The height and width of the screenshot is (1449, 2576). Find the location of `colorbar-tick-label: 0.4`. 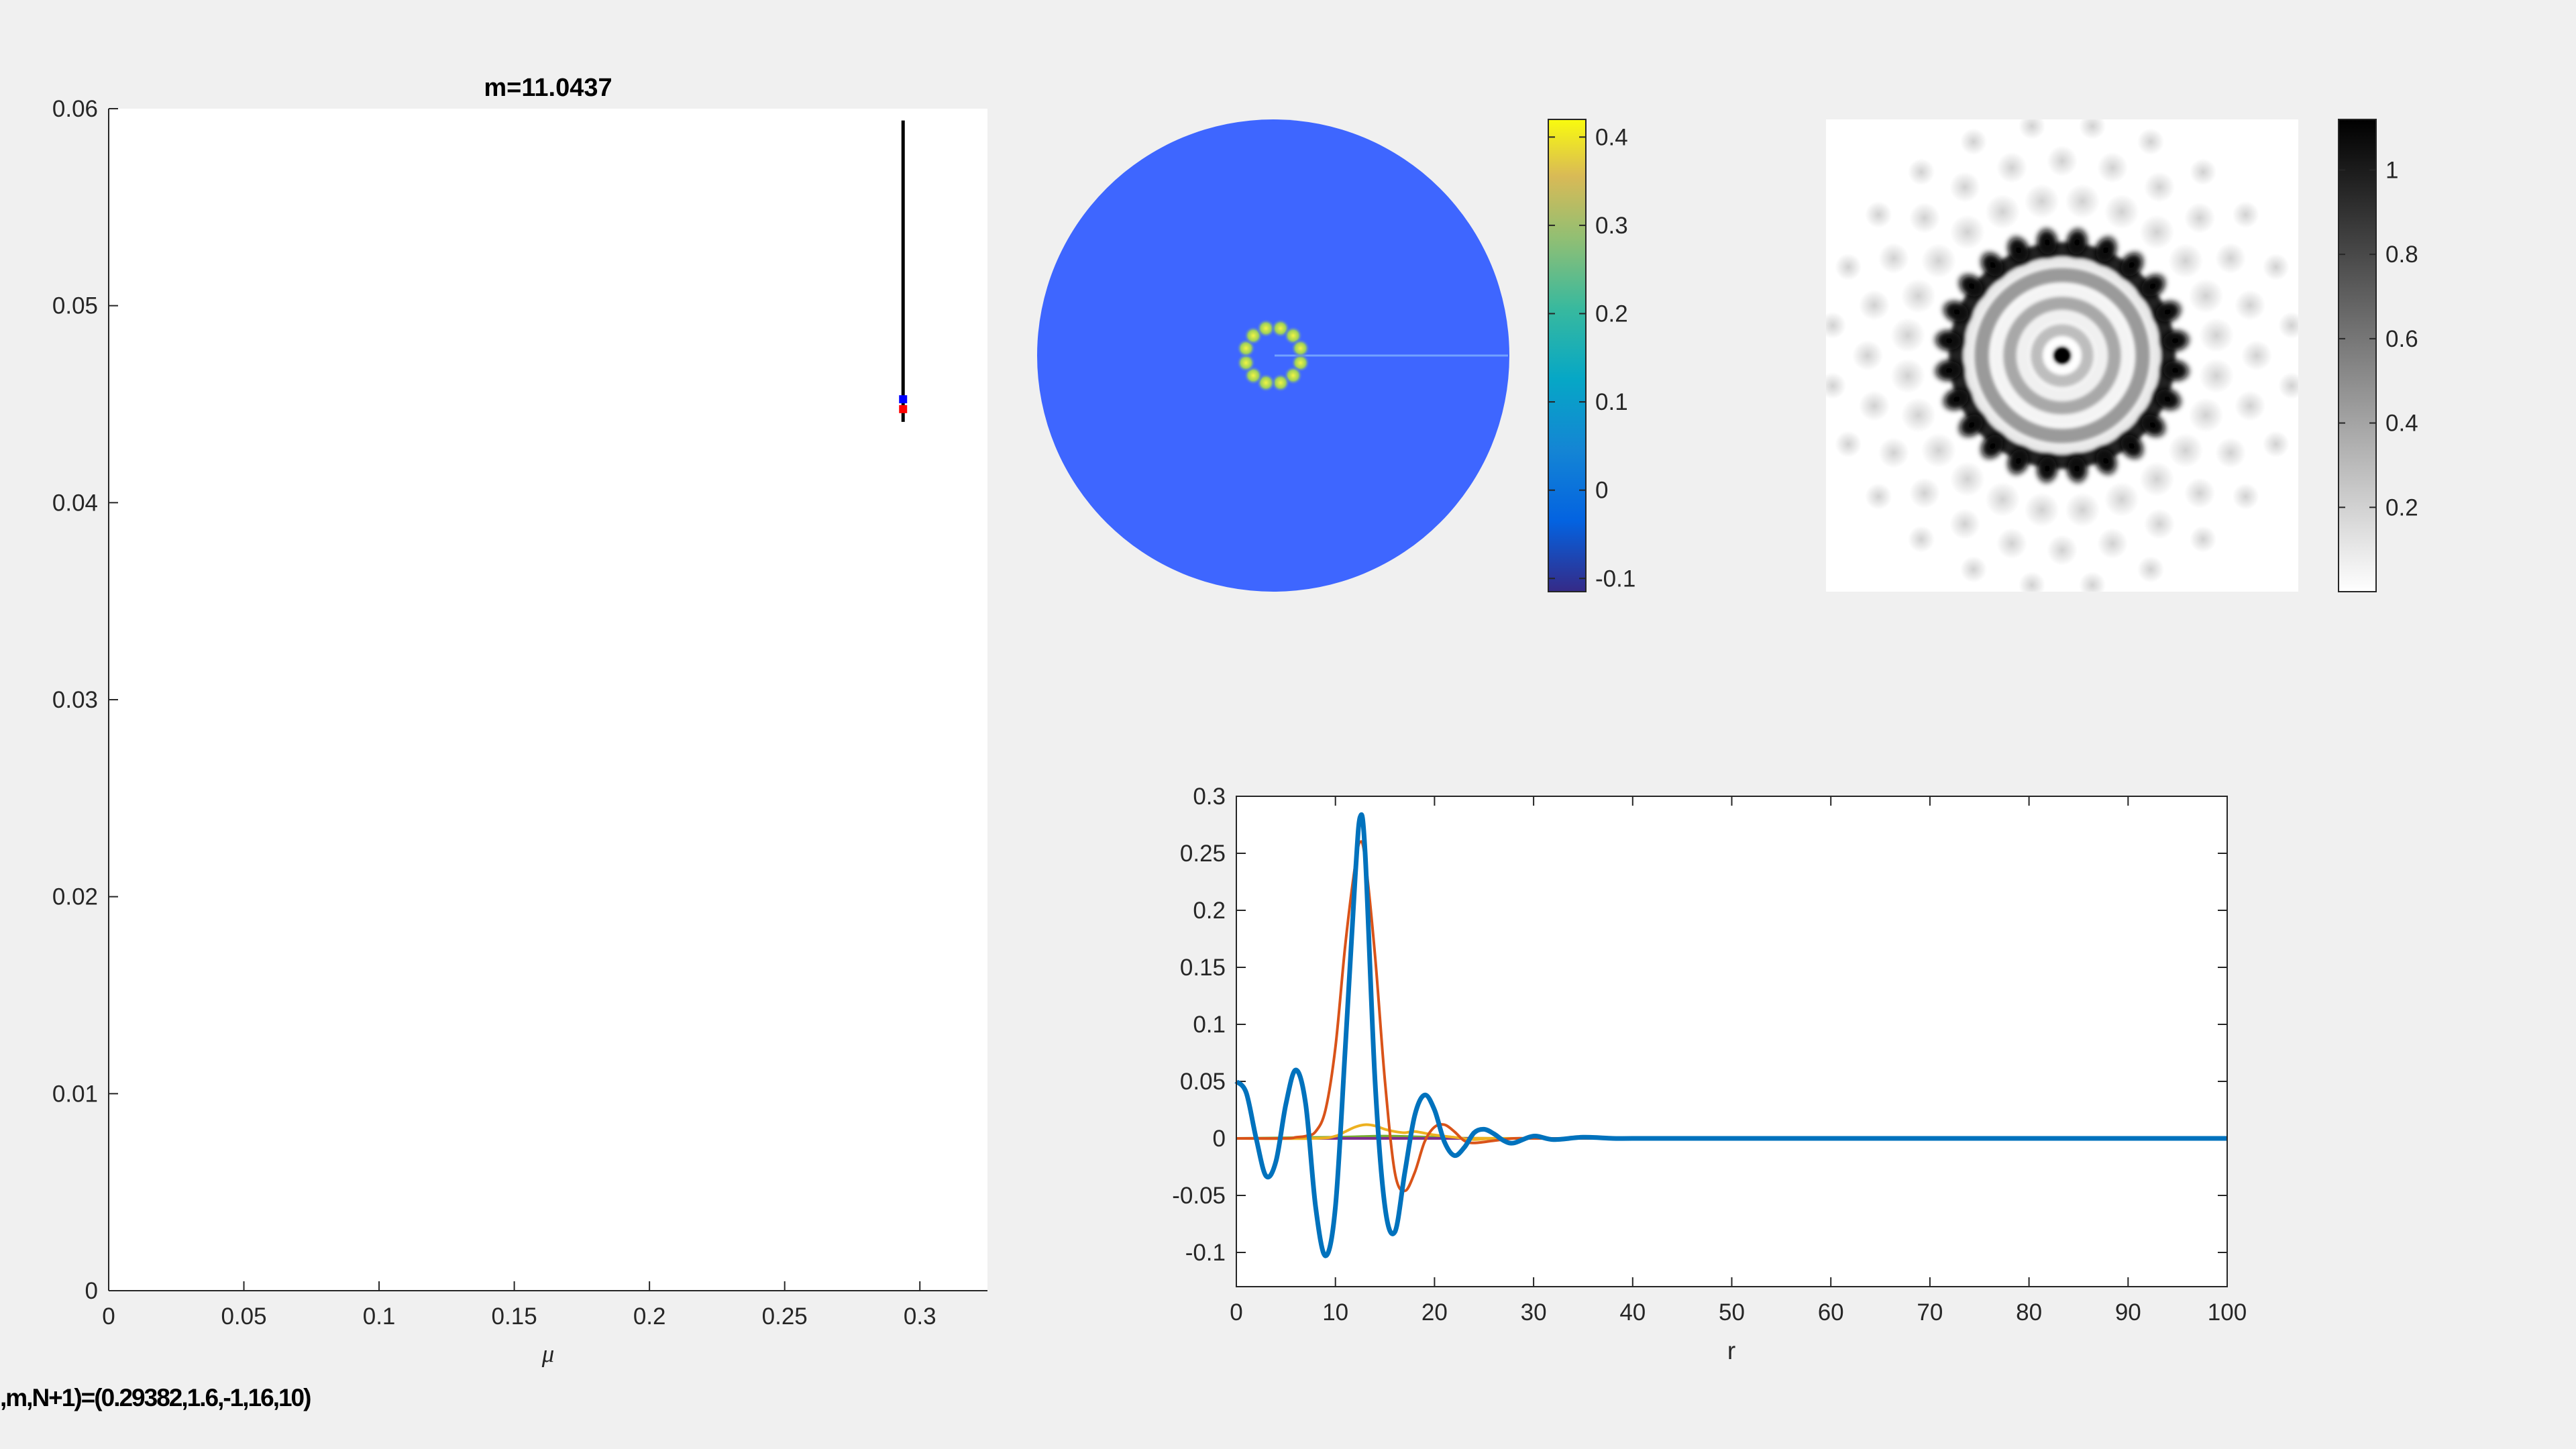

colorbar-tick-label: 0.4 is located at coordinates (2401, 424).